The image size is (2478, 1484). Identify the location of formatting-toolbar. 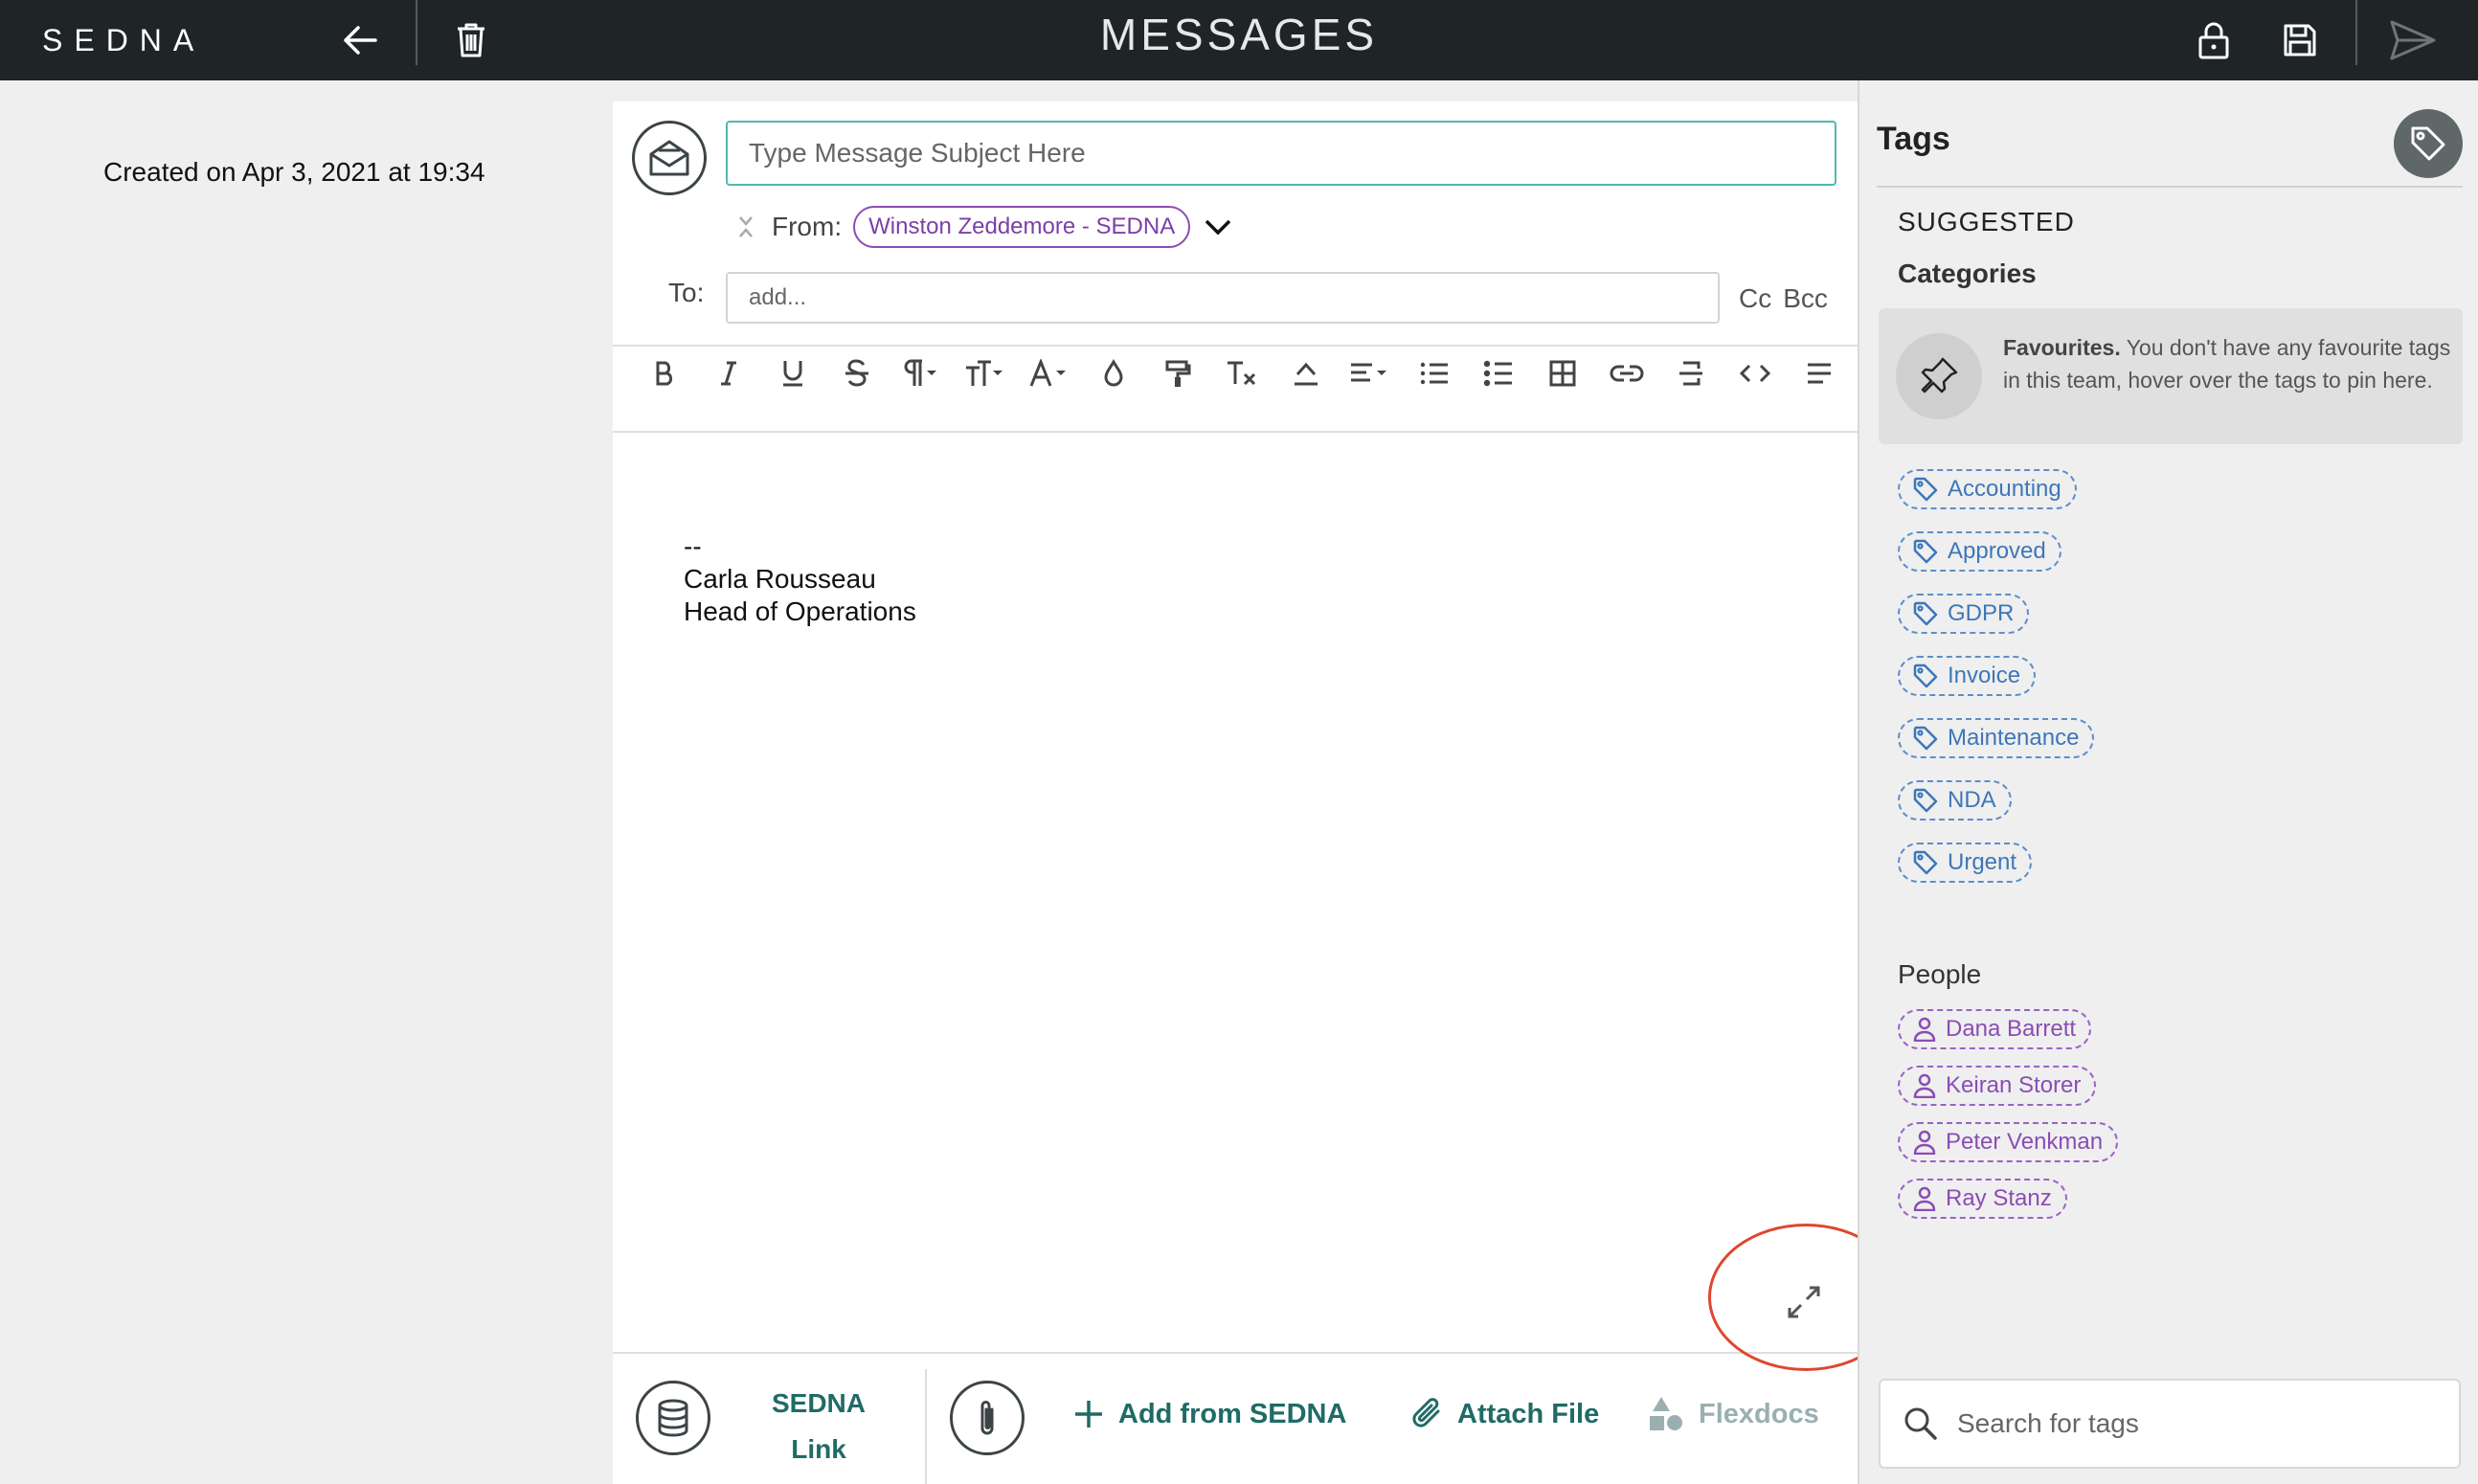
(1241, 373).